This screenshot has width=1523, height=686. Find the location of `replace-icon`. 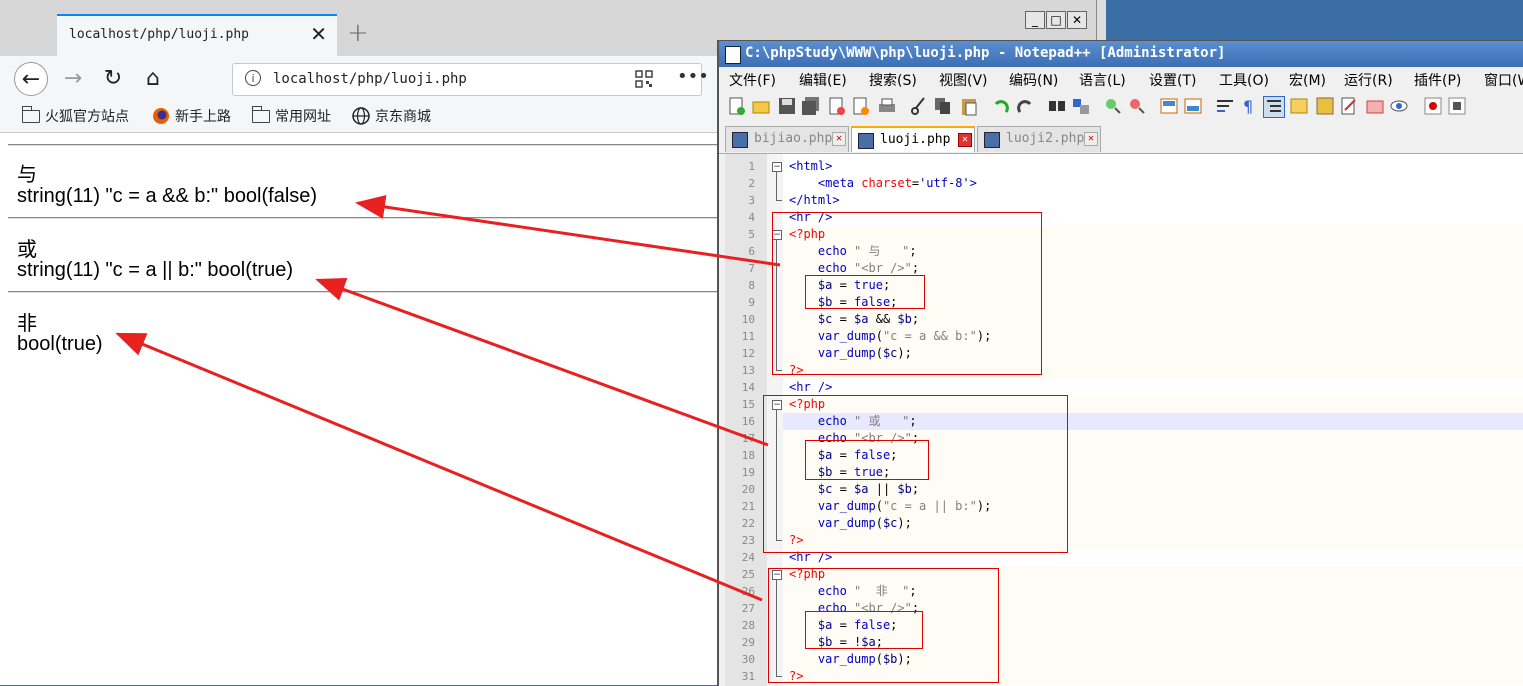

replace-icon is located at coordinates (1081, 106).